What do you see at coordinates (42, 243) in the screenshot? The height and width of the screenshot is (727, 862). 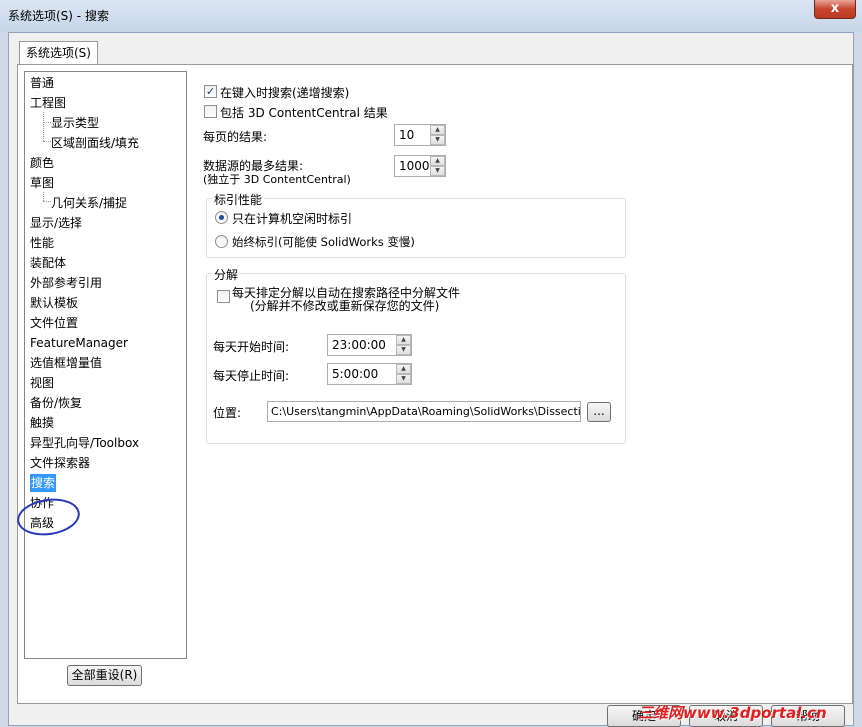 I see `tree-item: 性能` at bounding box center [42, 243].